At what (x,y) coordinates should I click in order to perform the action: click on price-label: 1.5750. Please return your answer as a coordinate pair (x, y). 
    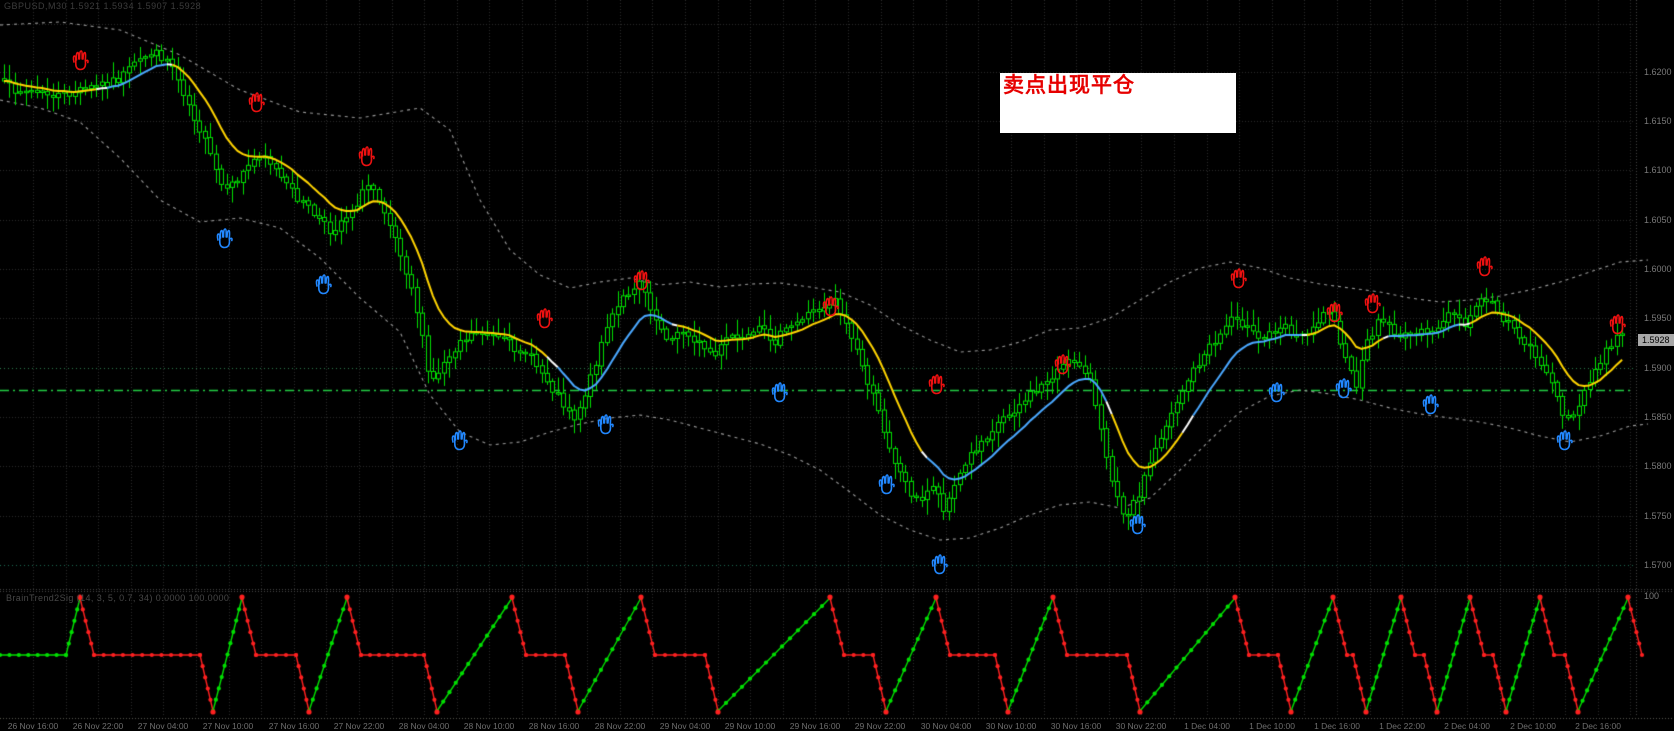
    Looking at the image, I should click on (1658, 516).